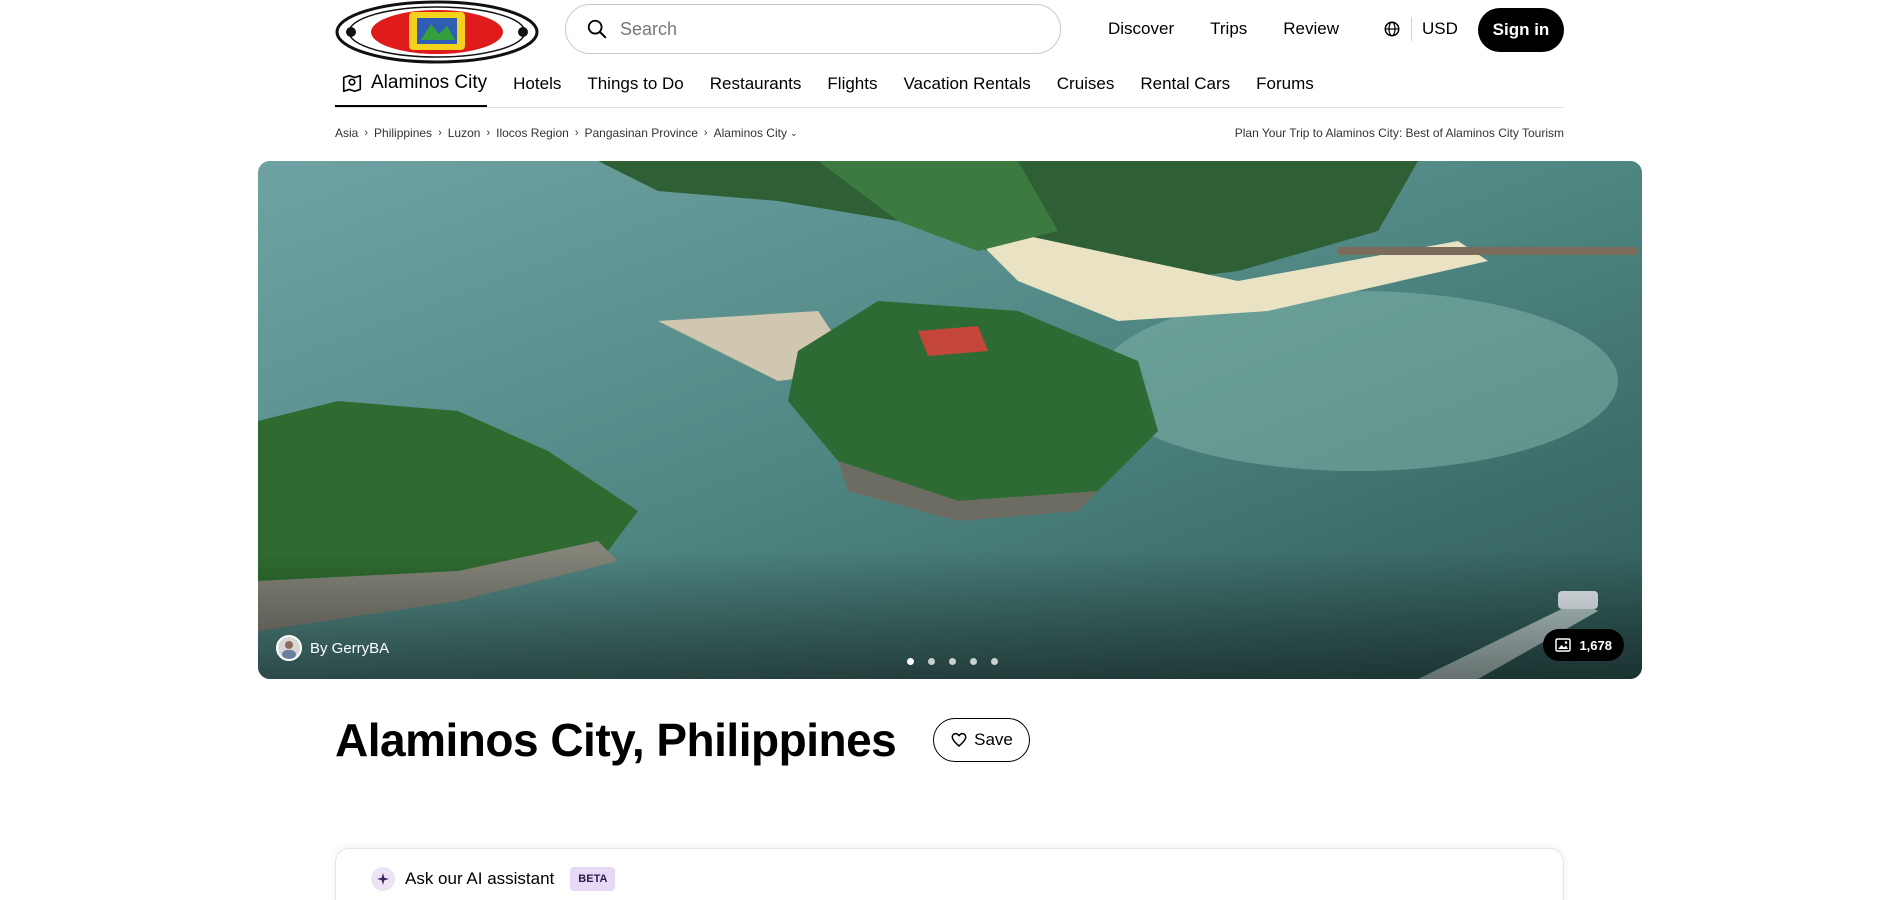  What do you see at coordinates (346, 133) in the screenshot?
I see `breadcrumb-asia: Asia` at bounding box center [346, 133].